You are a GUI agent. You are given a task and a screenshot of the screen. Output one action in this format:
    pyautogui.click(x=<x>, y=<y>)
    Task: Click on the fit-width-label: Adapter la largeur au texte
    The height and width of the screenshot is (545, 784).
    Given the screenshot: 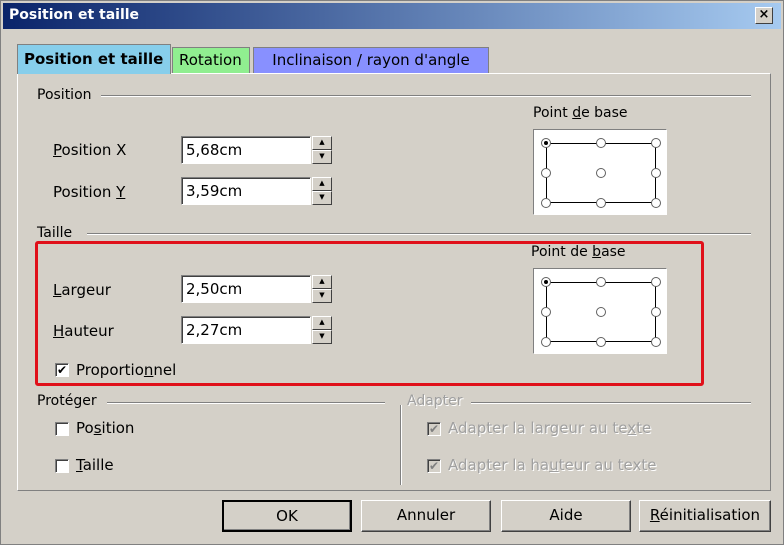 What is the action you would take?
    pyautogui.click(x=550, y=428)
    